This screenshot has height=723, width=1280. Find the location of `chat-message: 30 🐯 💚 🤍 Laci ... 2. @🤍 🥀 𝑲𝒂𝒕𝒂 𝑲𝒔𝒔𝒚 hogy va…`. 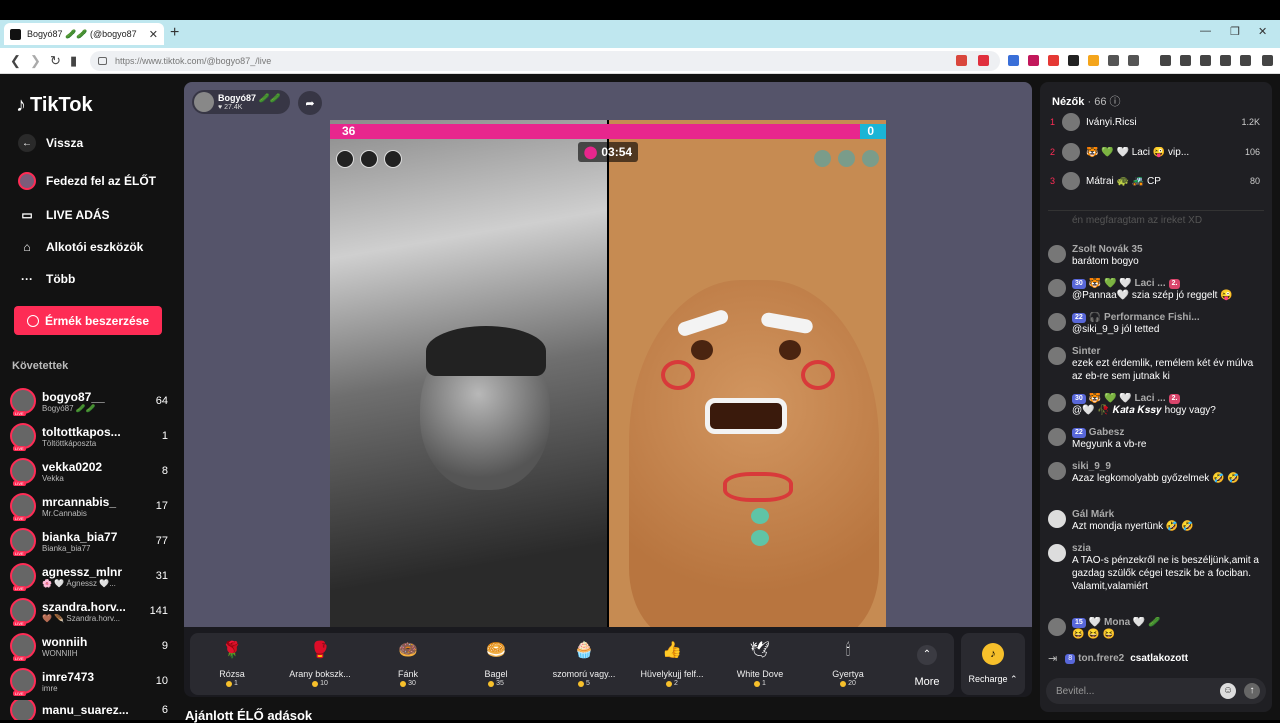

chat-message: 30 🐯 💚 🤍 Laci ... 2. @🤍 🥀 𝑲𝒂𝒕𝒂 𝑲𝒔𝒔𝒚 hogy va… is located at coordinates (1156, 405).